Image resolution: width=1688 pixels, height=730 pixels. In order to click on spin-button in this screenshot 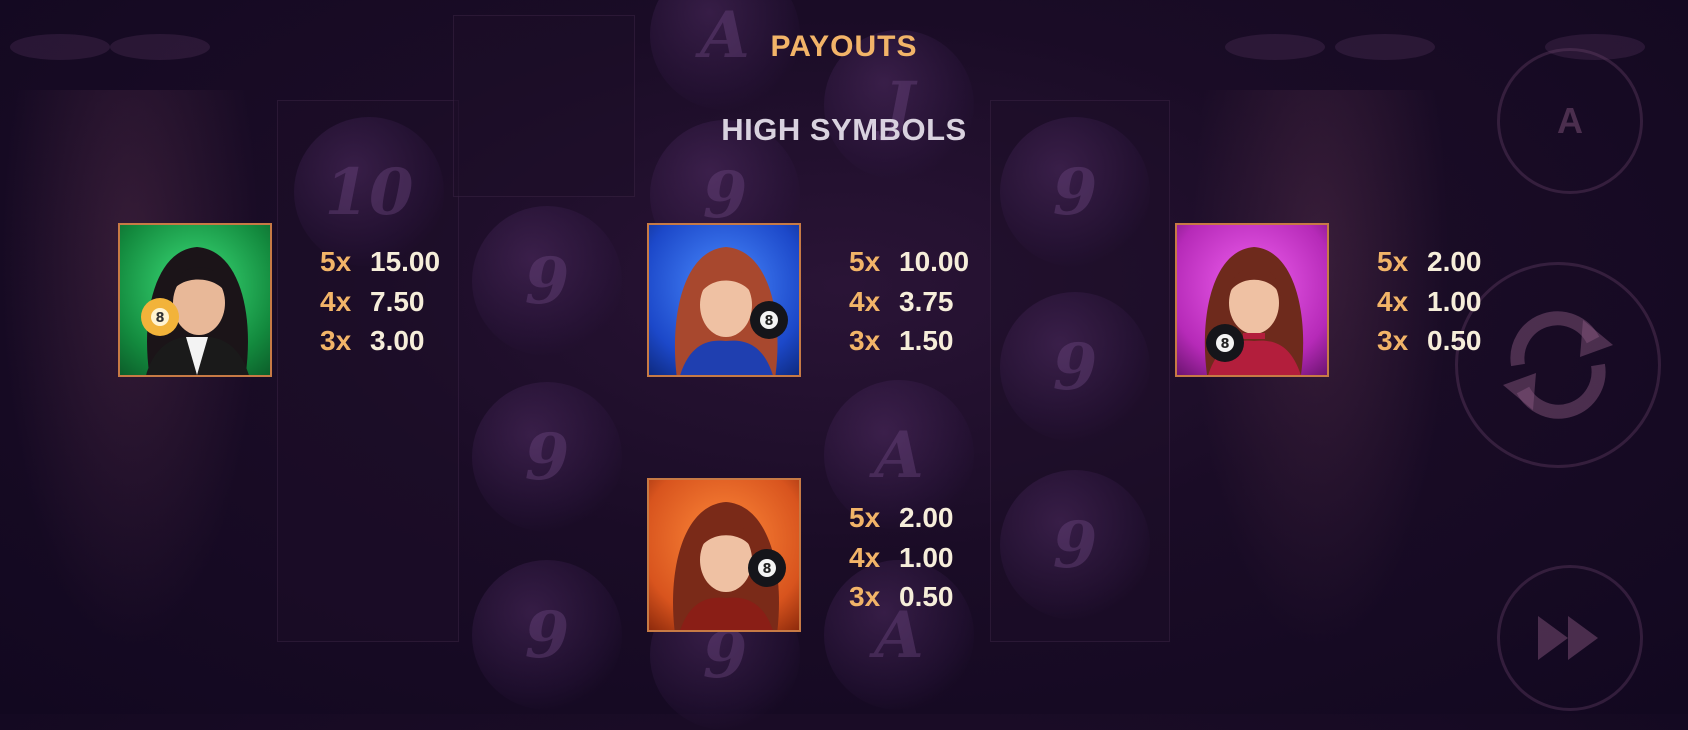, I will do `click(1558, 365)`.